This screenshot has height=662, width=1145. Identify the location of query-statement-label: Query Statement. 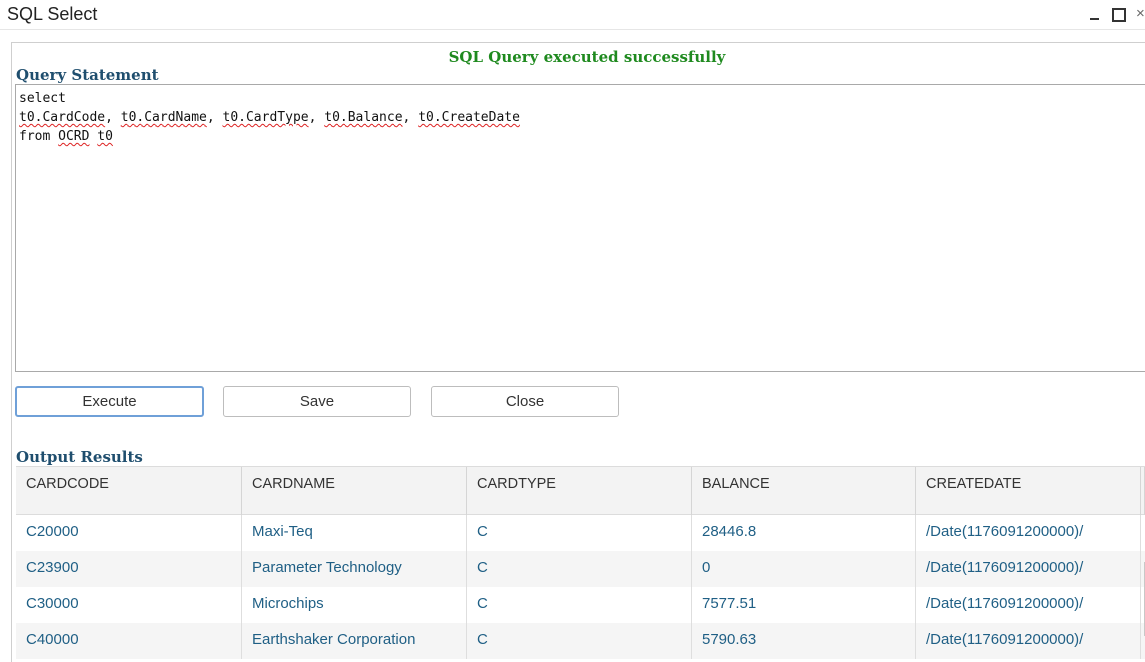
(87, 75).